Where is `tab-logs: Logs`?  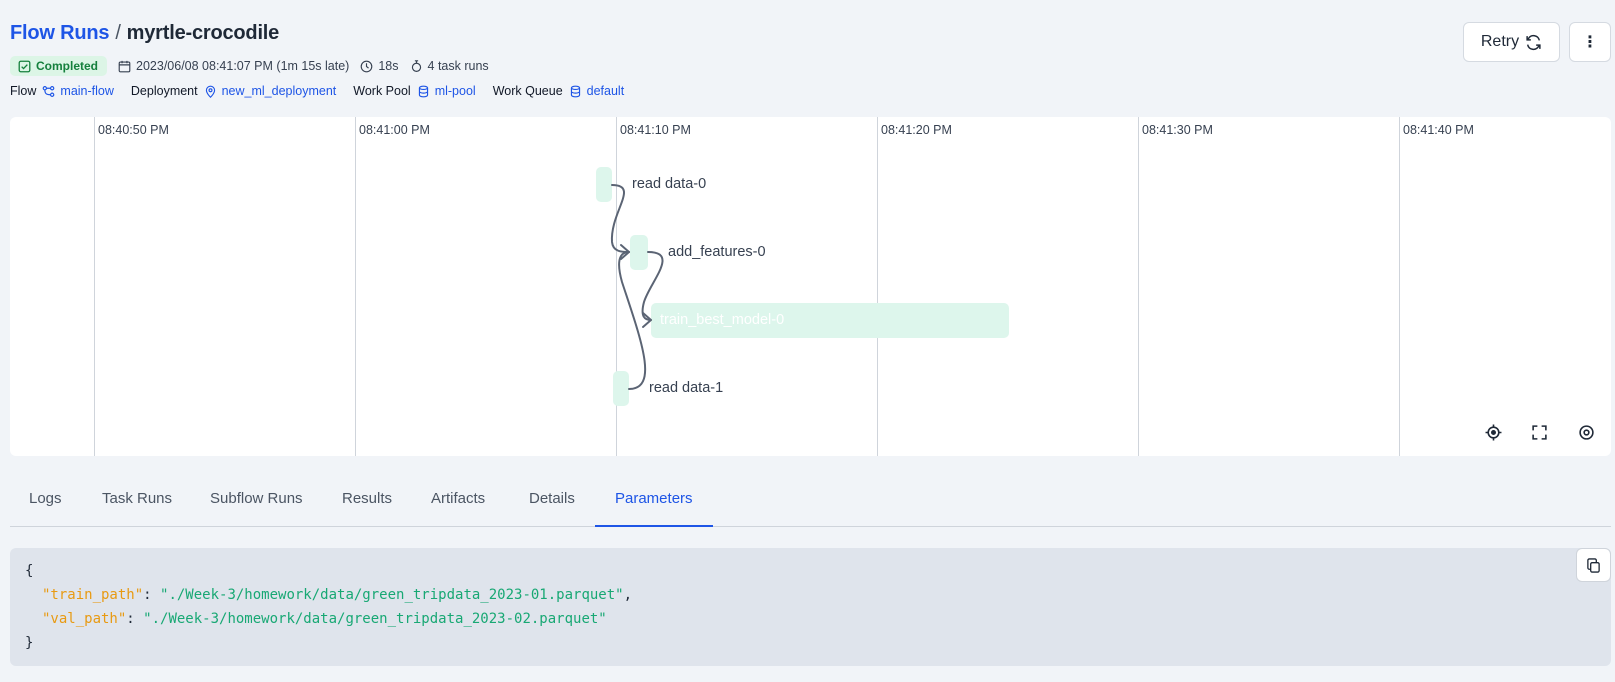 tab-logs: Logs is located at coordinates (45, 502).